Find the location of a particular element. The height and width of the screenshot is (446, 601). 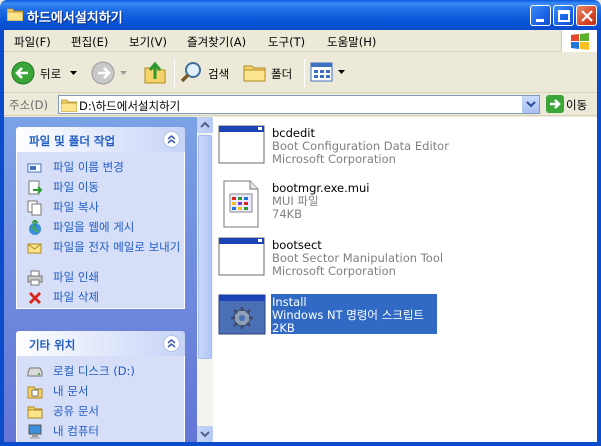

maximize-button is located at coordinates (563, 15).